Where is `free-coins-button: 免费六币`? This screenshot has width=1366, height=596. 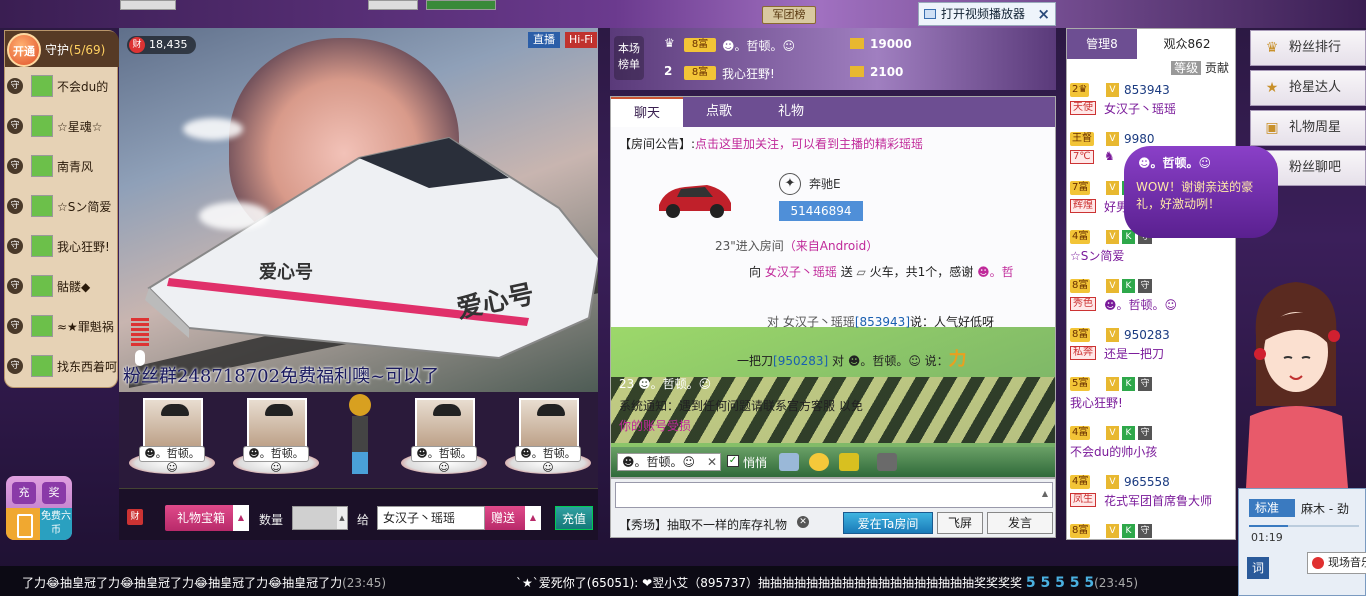 free-coins-button: 免费六币 is located at coordinates (56, 524).